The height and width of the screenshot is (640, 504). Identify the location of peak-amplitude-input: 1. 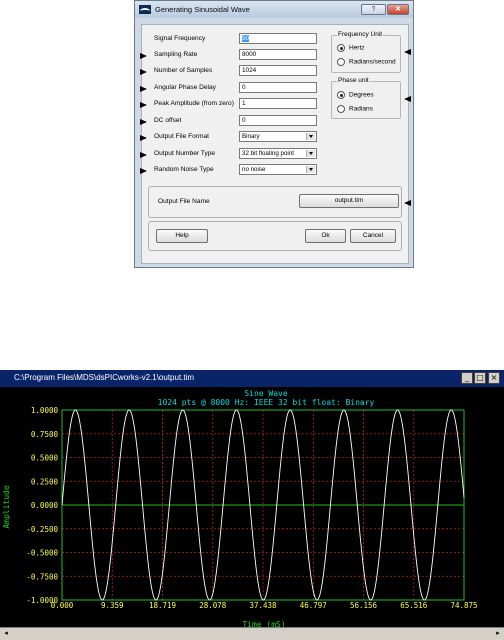
(278, 103).